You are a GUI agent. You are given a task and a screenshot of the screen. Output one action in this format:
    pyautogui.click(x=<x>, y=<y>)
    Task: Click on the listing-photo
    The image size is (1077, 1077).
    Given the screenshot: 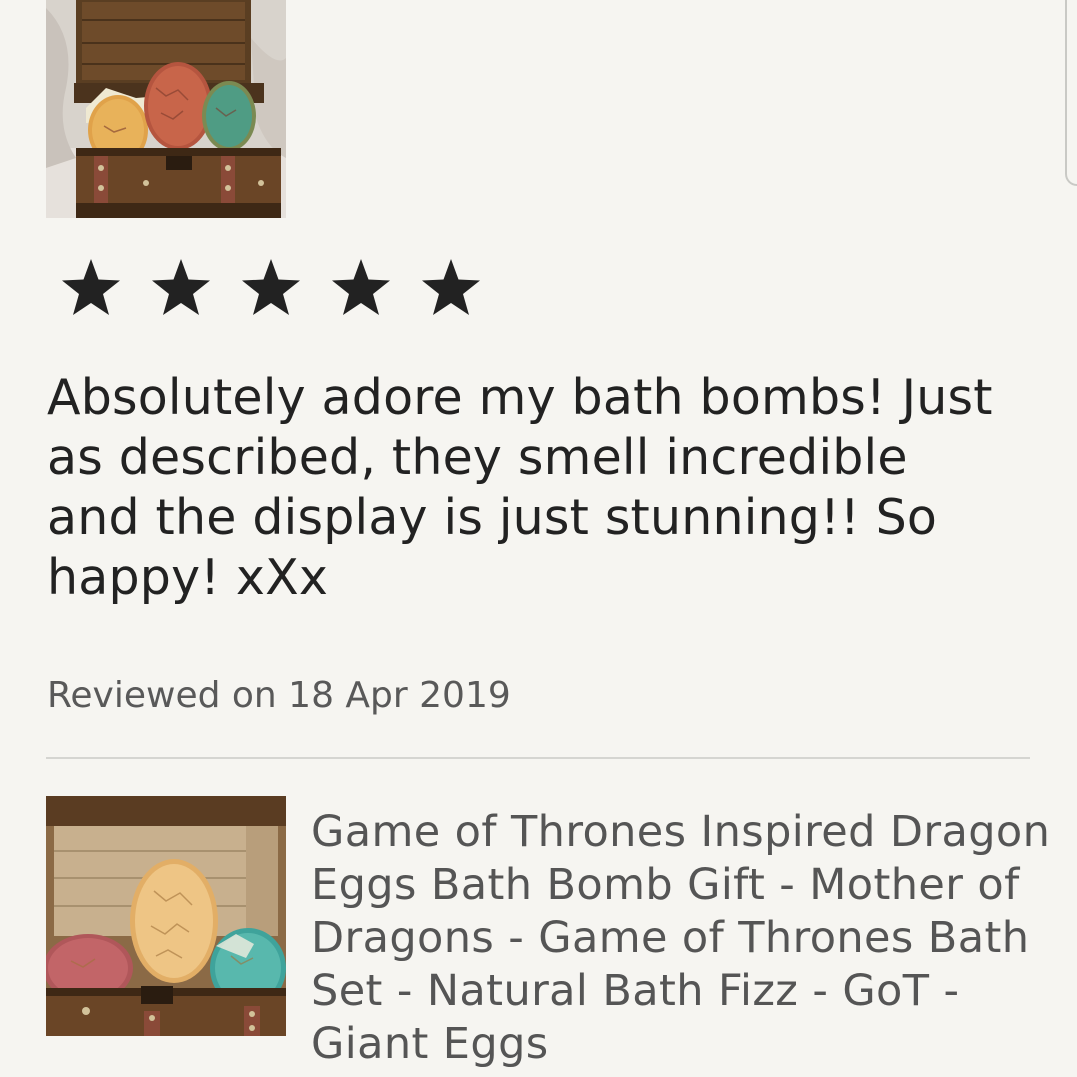 What is the action you would take?
    pyautogui.click(x=166, y=916)
    